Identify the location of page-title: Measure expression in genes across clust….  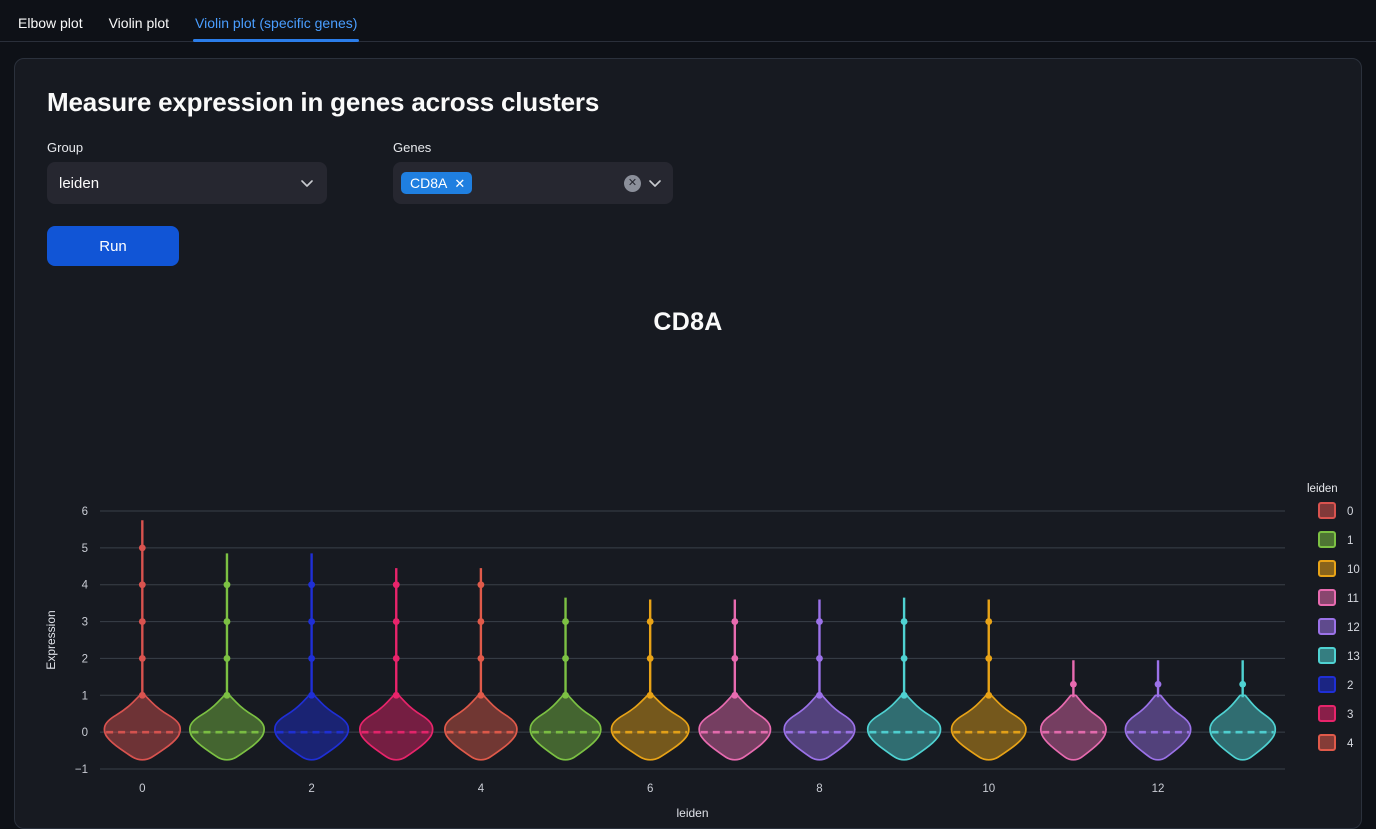
(323, 102).